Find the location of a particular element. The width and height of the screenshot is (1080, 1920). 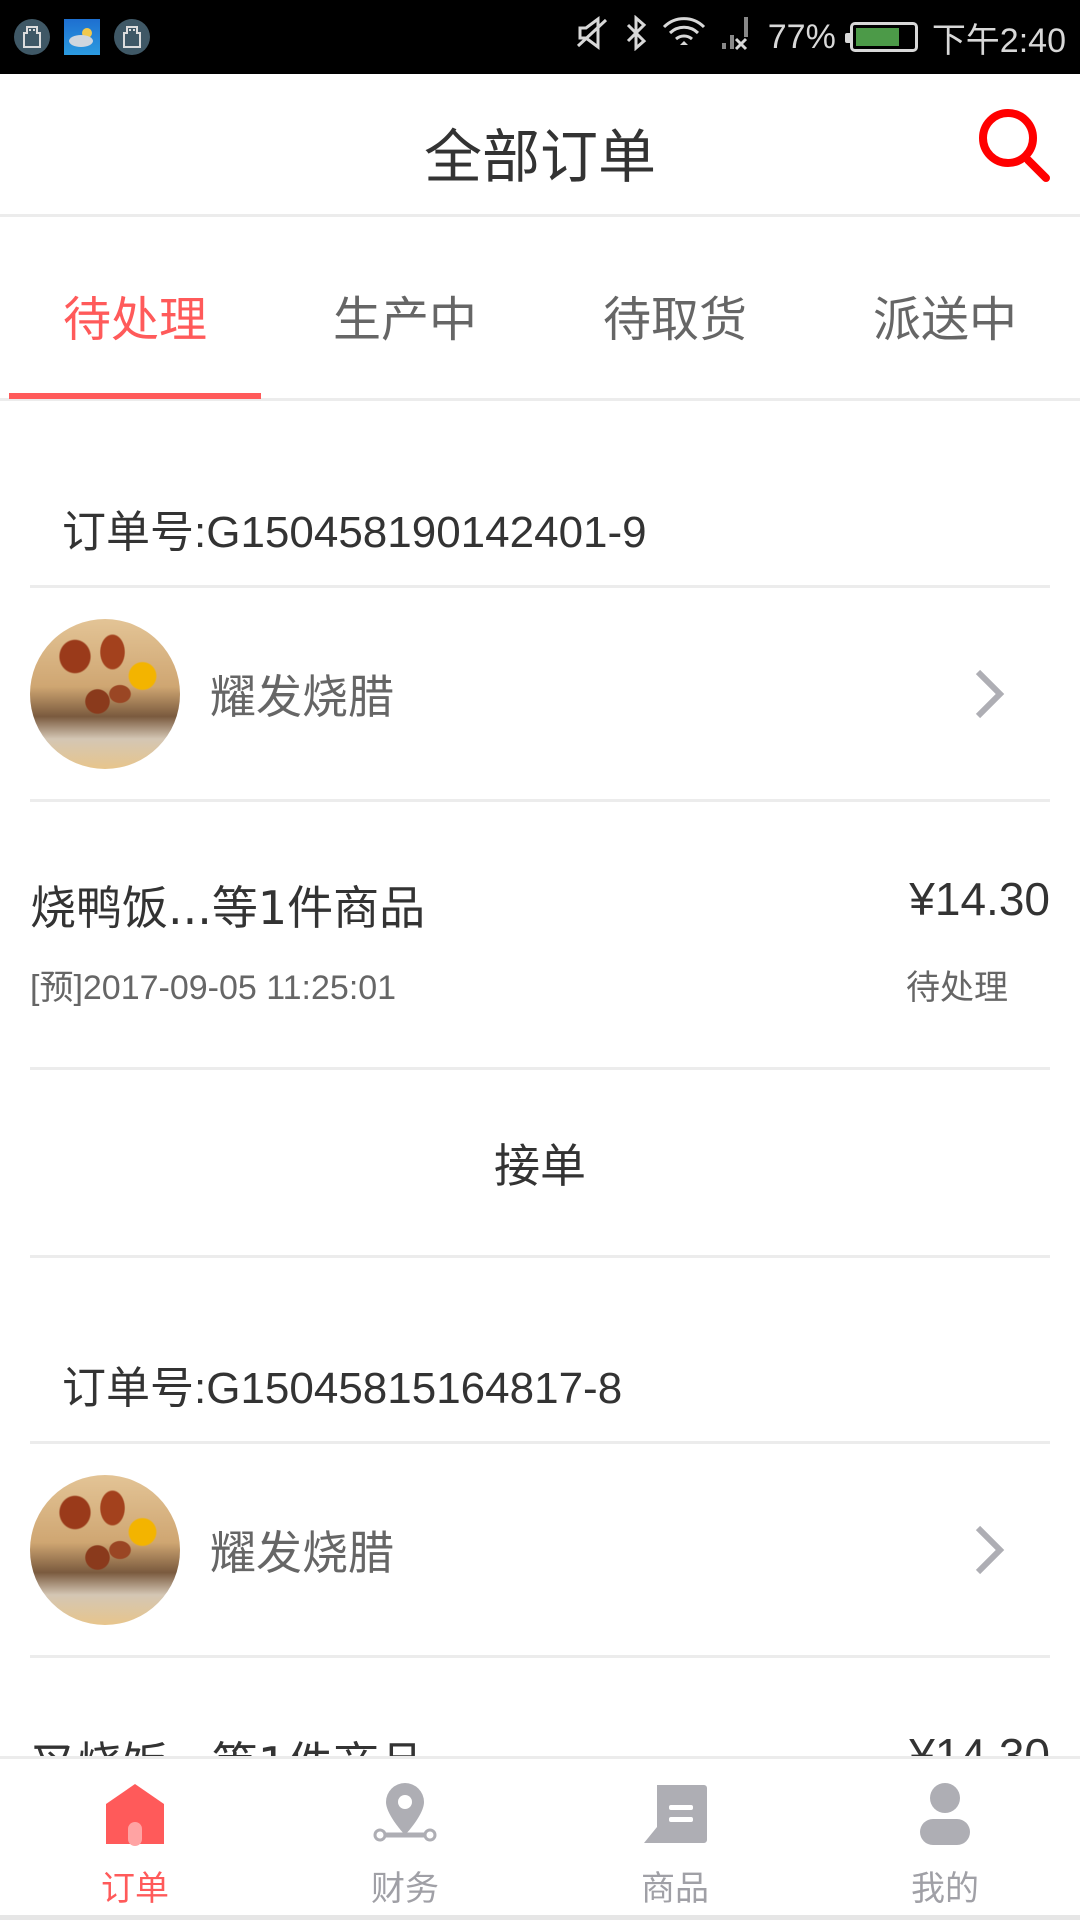

nav-finance: 财务 is located at coordinates (405, 1839).